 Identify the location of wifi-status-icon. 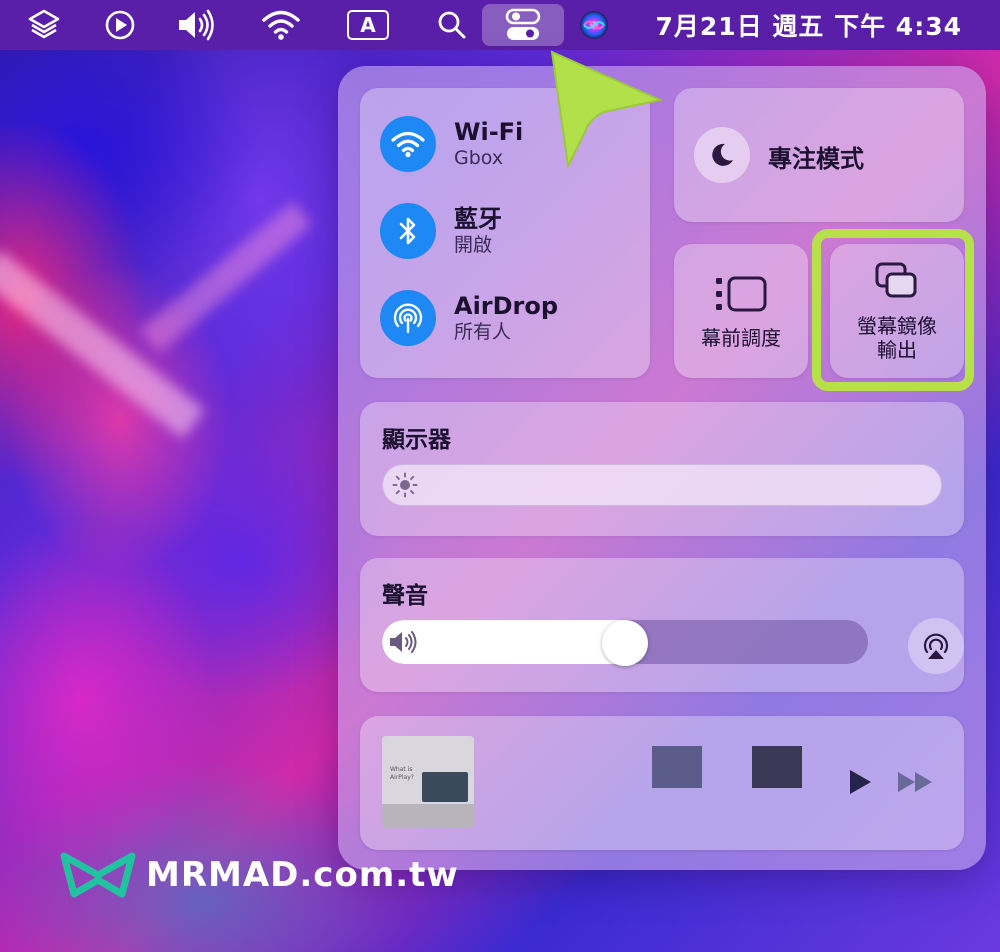
(281, 25).